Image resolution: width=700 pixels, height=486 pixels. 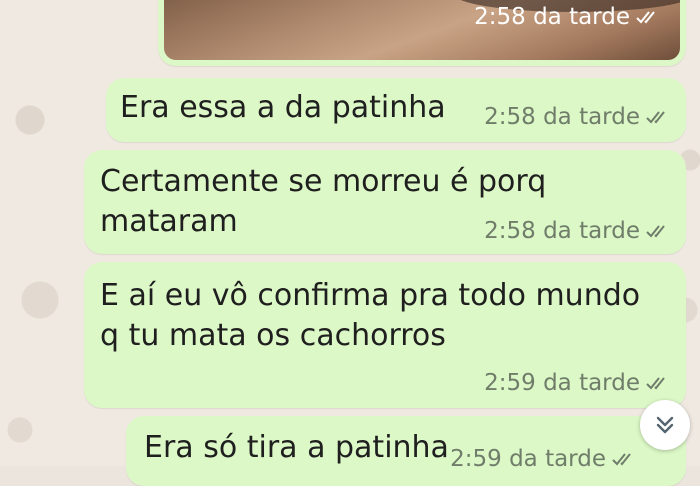 I want to click on message-text: Certamente se morreu é porq mataram, so click(x=323, y=201).